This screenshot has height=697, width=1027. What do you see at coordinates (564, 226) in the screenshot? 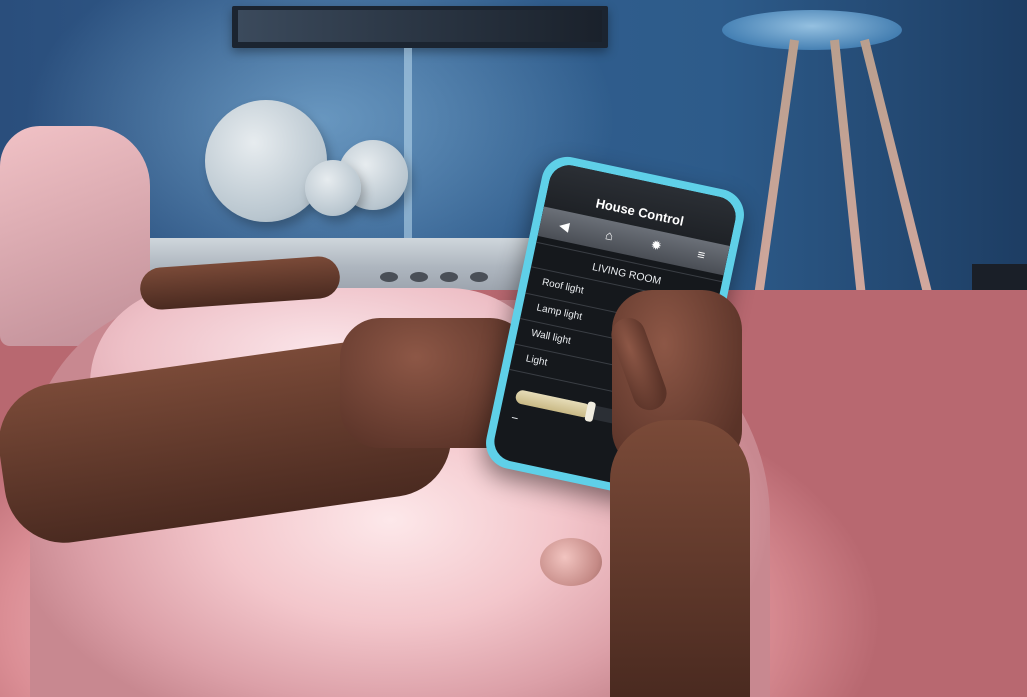
I see `back-arrow-icon: ◀` at bounding box center [564, 226].